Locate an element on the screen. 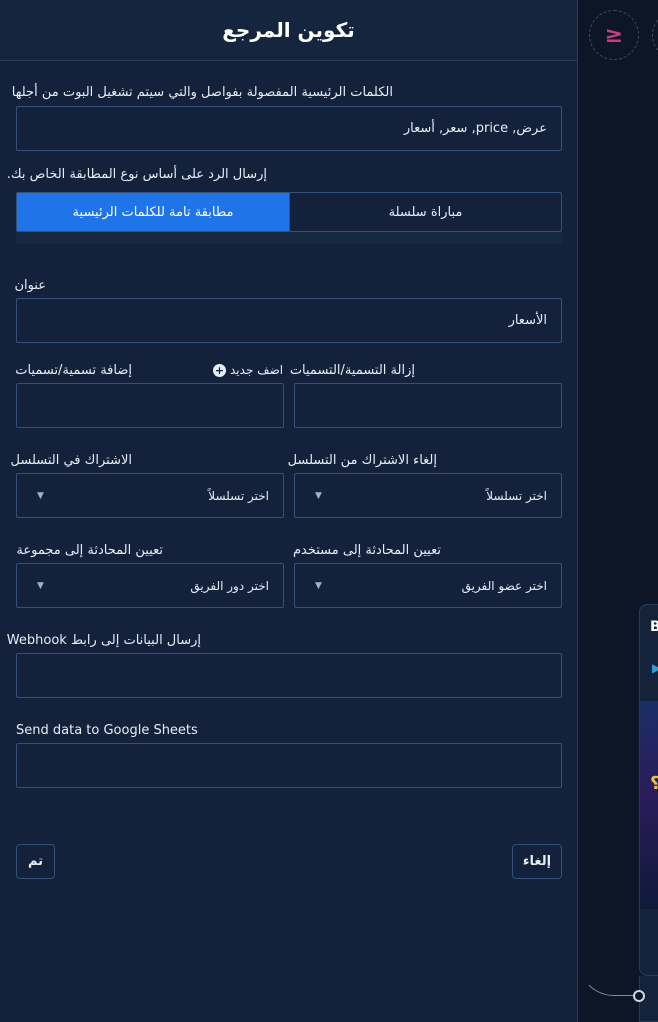 The width and height of the screenshot is (658, 1022). webhook-input is located at coordinates (289, 675).